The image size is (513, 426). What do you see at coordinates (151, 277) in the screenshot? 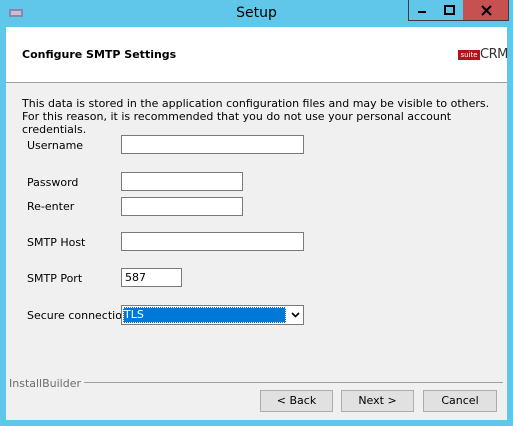
I see `smtp-port-field: 587` at bounding box center [151, 277].